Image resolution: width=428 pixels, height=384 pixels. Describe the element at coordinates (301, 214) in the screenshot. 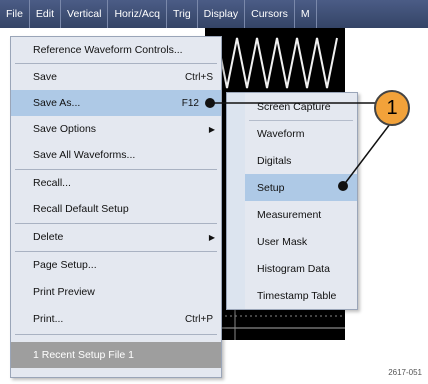

I see `submenu-item-measurement: Measurement` at that location.